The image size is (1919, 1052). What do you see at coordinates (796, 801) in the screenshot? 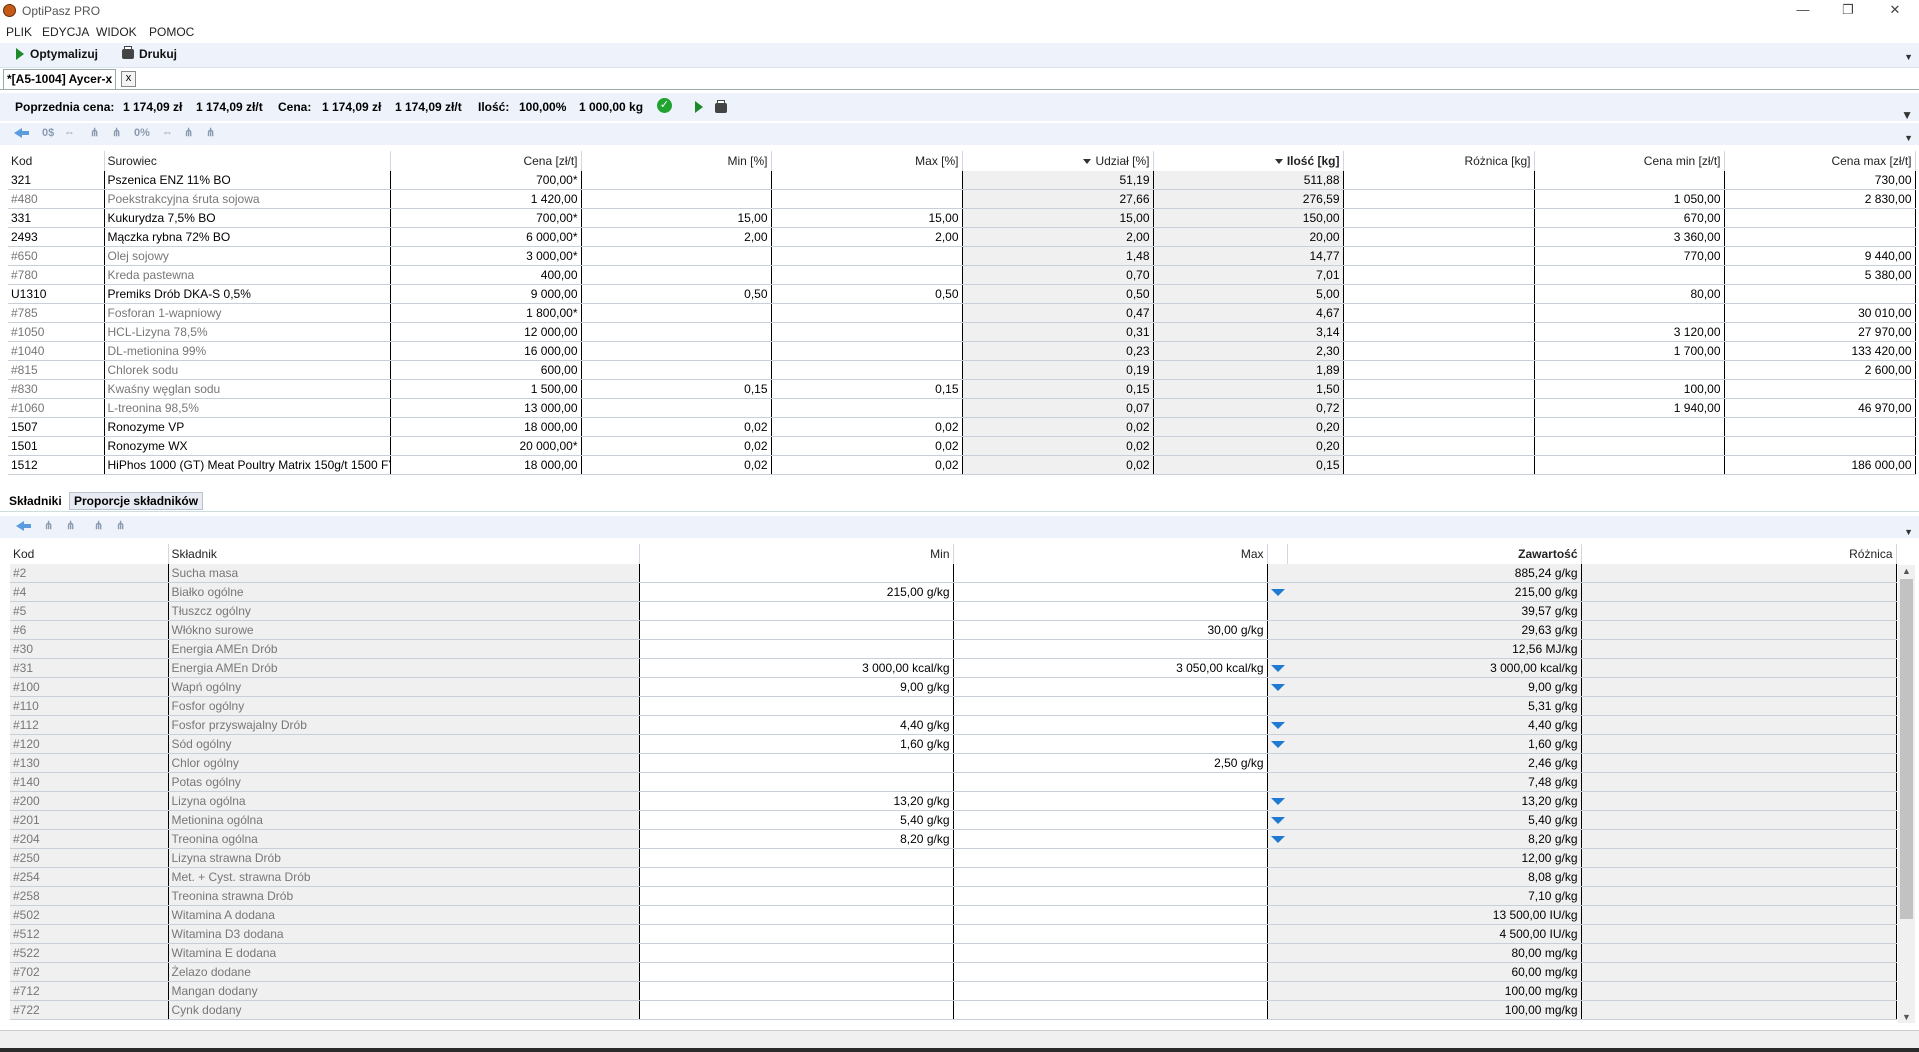
I see `cell-min: 13,20 g/kg` at bounding box center [796, 801].